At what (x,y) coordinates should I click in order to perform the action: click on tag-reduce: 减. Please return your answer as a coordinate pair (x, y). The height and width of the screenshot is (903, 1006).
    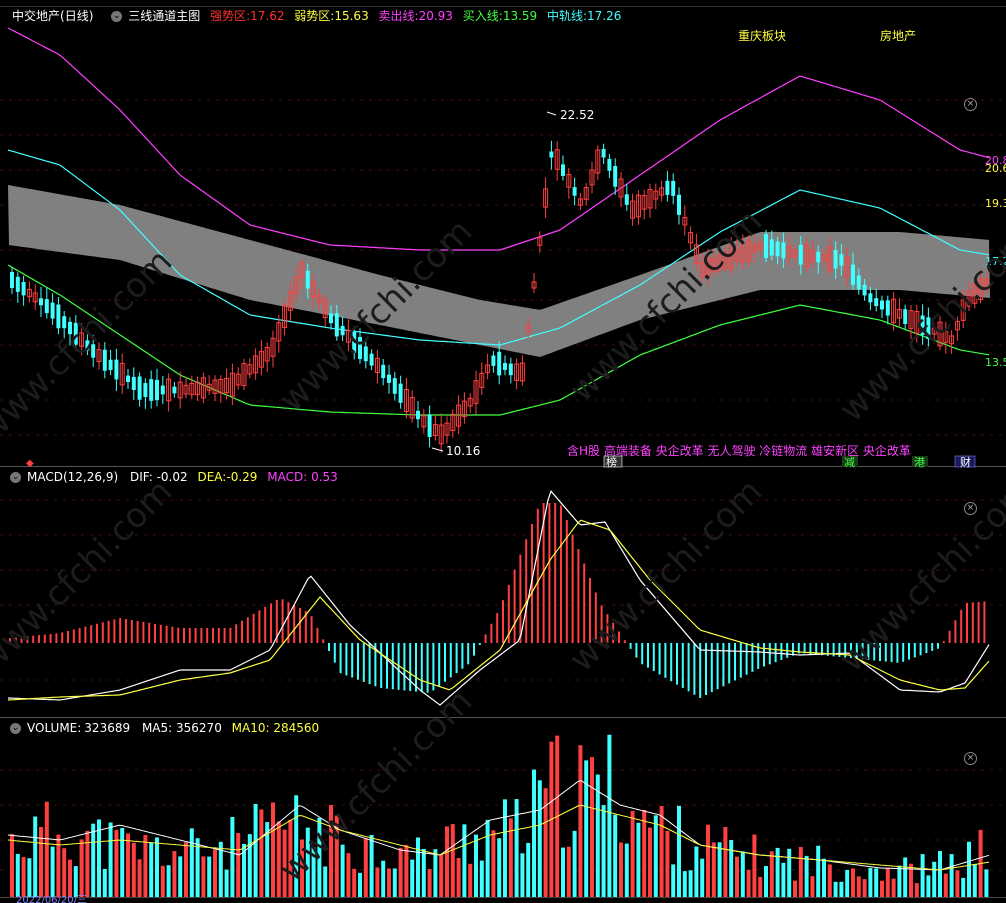
    Looking at the image, I should click on (849, 462).